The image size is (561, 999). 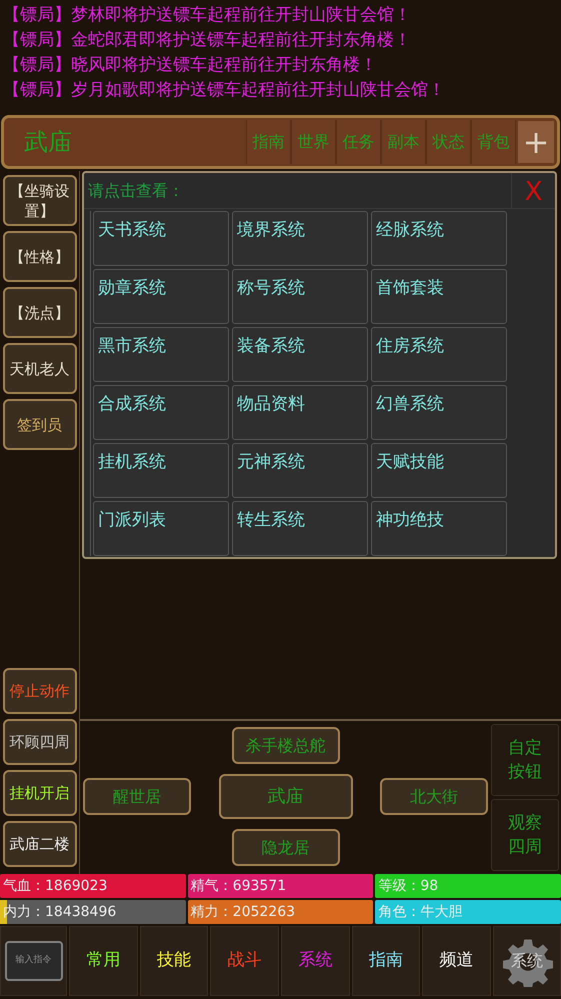 I want to click on side-button: 签到员, so click(x=39, y=424).